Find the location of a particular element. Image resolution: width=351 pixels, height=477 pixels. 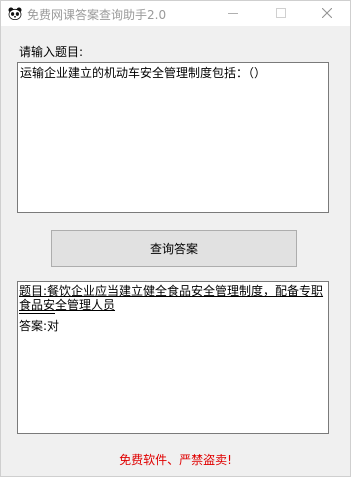

footer-notice: 免费软件、严禁盗卖! is located at coordinates (175, 460).